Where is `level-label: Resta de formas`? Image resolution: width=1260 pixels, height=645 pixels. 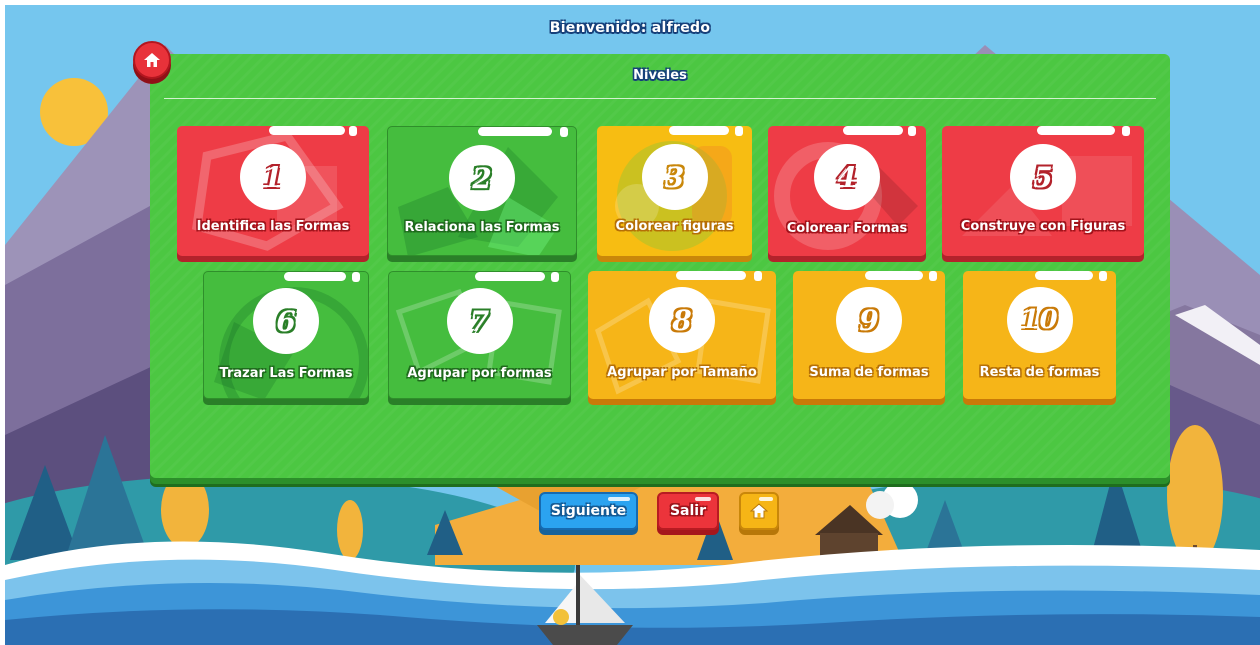 level-label: Resta de formas is located at coordinates (1039, 372).